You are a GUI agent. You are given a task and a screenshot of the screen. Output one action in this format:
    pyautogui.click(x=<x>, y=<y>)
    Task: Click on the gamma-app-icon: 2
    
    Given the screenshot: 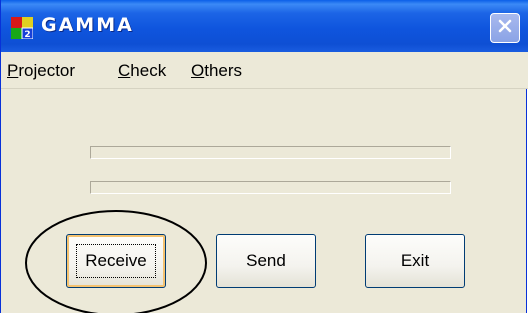 What is the action you would take?
    pyautogui.click(x=22, y=28)
    